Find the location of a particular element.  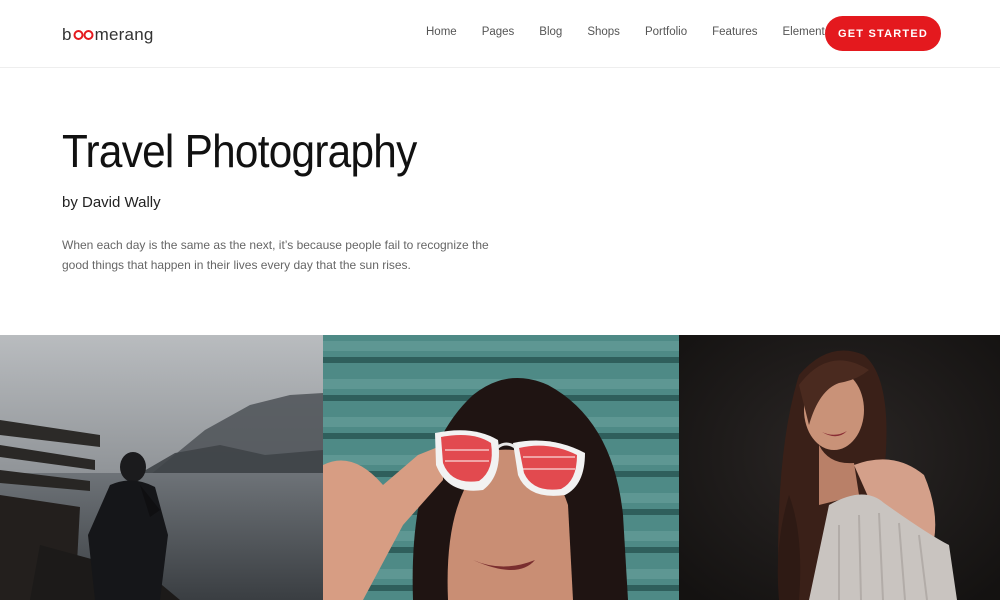

logo: b merang is located at coordinates (108, 35).